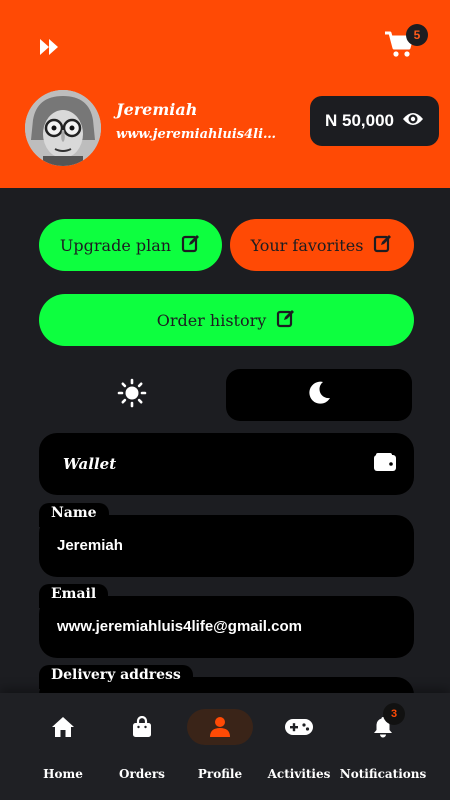 This screenshot has width=450, height=800. Describe the element at coordinates (115, 245) in the screenshot. I see `upgrade-plan-label: Upgrade plan` at that location.